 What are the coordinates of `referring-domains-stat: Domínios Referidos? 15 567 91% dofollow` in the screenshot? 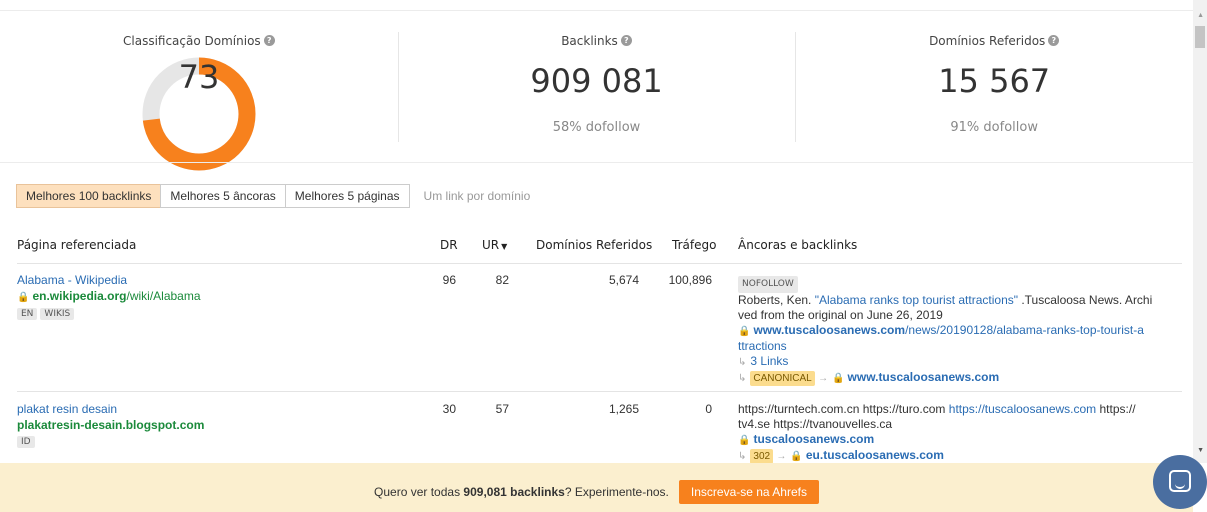 It's located at (994, 88).